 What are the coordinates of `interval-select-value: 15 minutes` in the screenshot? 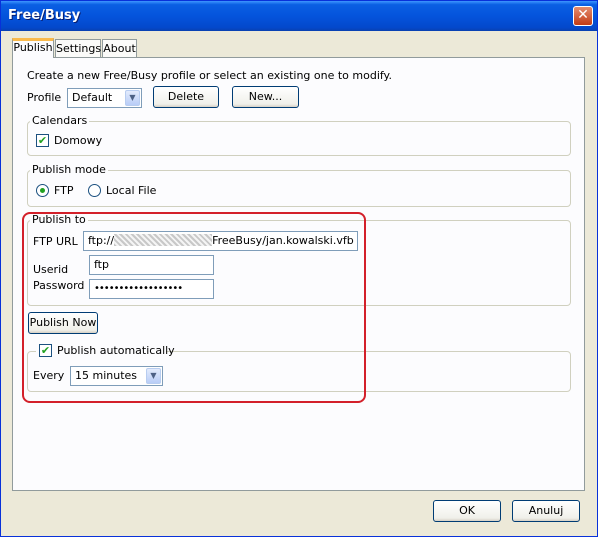 It's located at (106, 375).